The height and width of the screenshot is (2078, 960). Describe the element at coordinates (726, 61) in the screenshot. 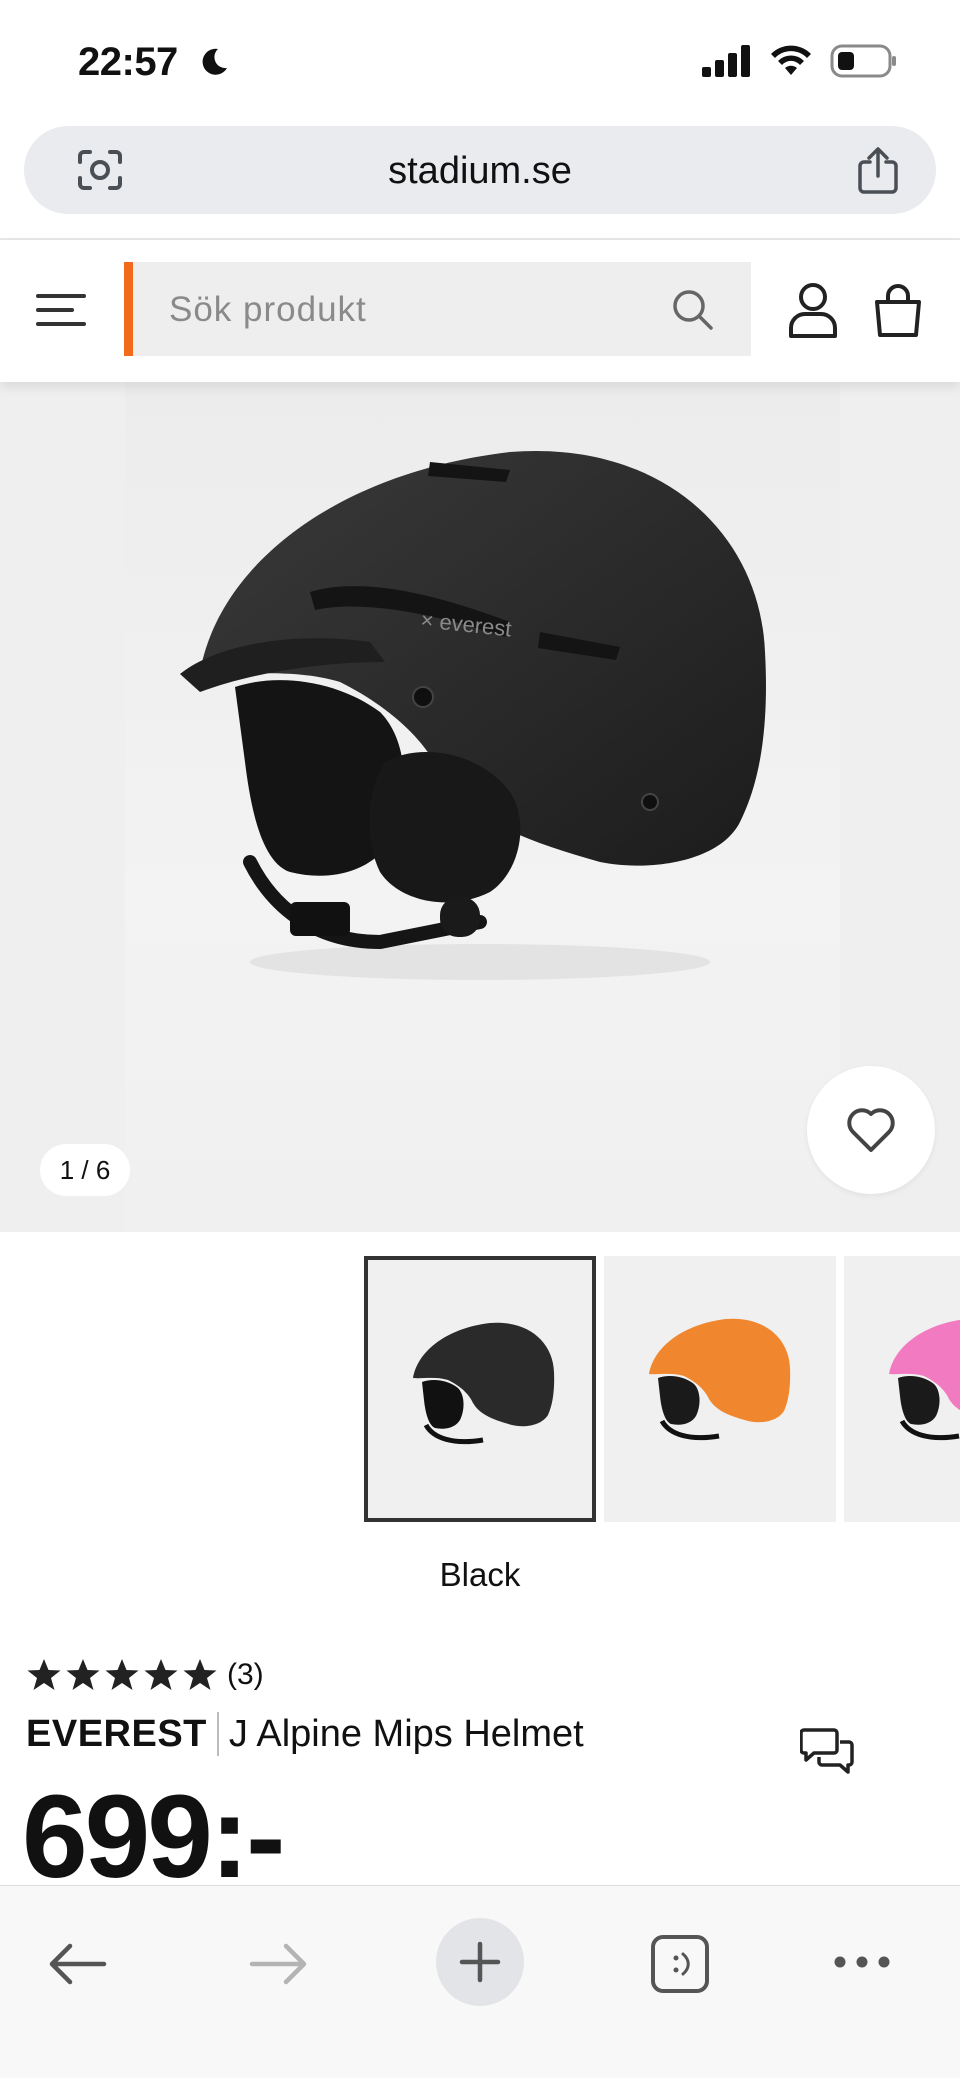

I see `cellular-signal-icon` at that location.